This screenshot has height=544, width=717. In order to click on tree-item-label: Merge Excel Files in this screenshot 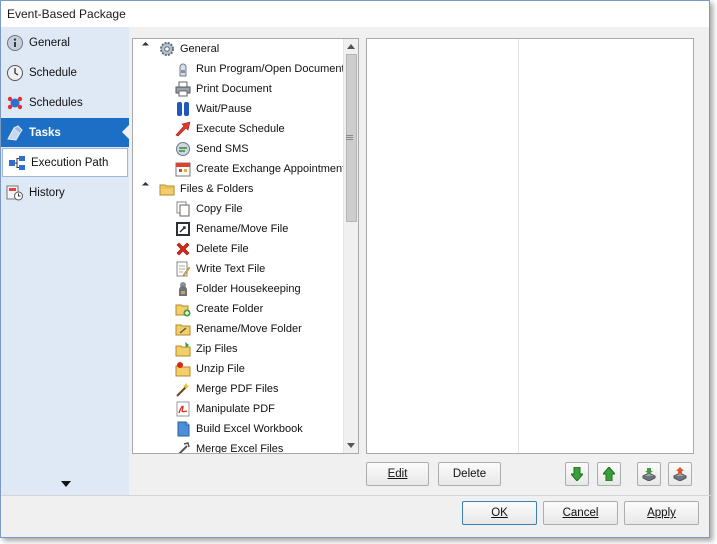, I will do `click(240, 448)`.